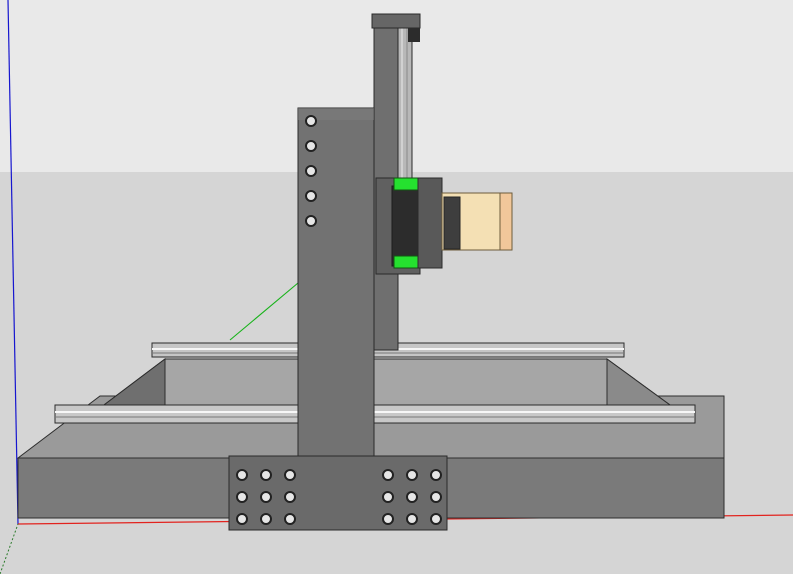 This screenshot has width=793, height=574. What do you see at coordinates (414, 35) in the screenshot?
I see `column-cap-block` at bounding box center [414, 35].